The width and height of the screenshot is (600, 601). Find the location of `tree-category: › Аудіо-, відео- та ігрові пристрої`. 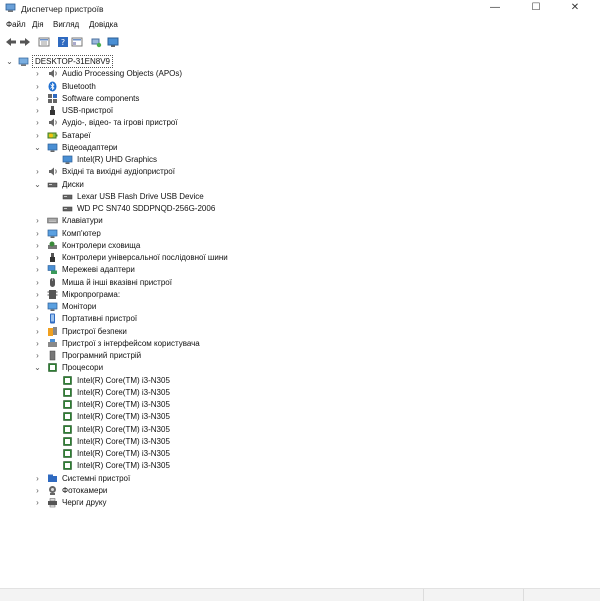

tree-category: › Аудіо-, відео- та ігрові пристрої is located at coordinates (300, 122).